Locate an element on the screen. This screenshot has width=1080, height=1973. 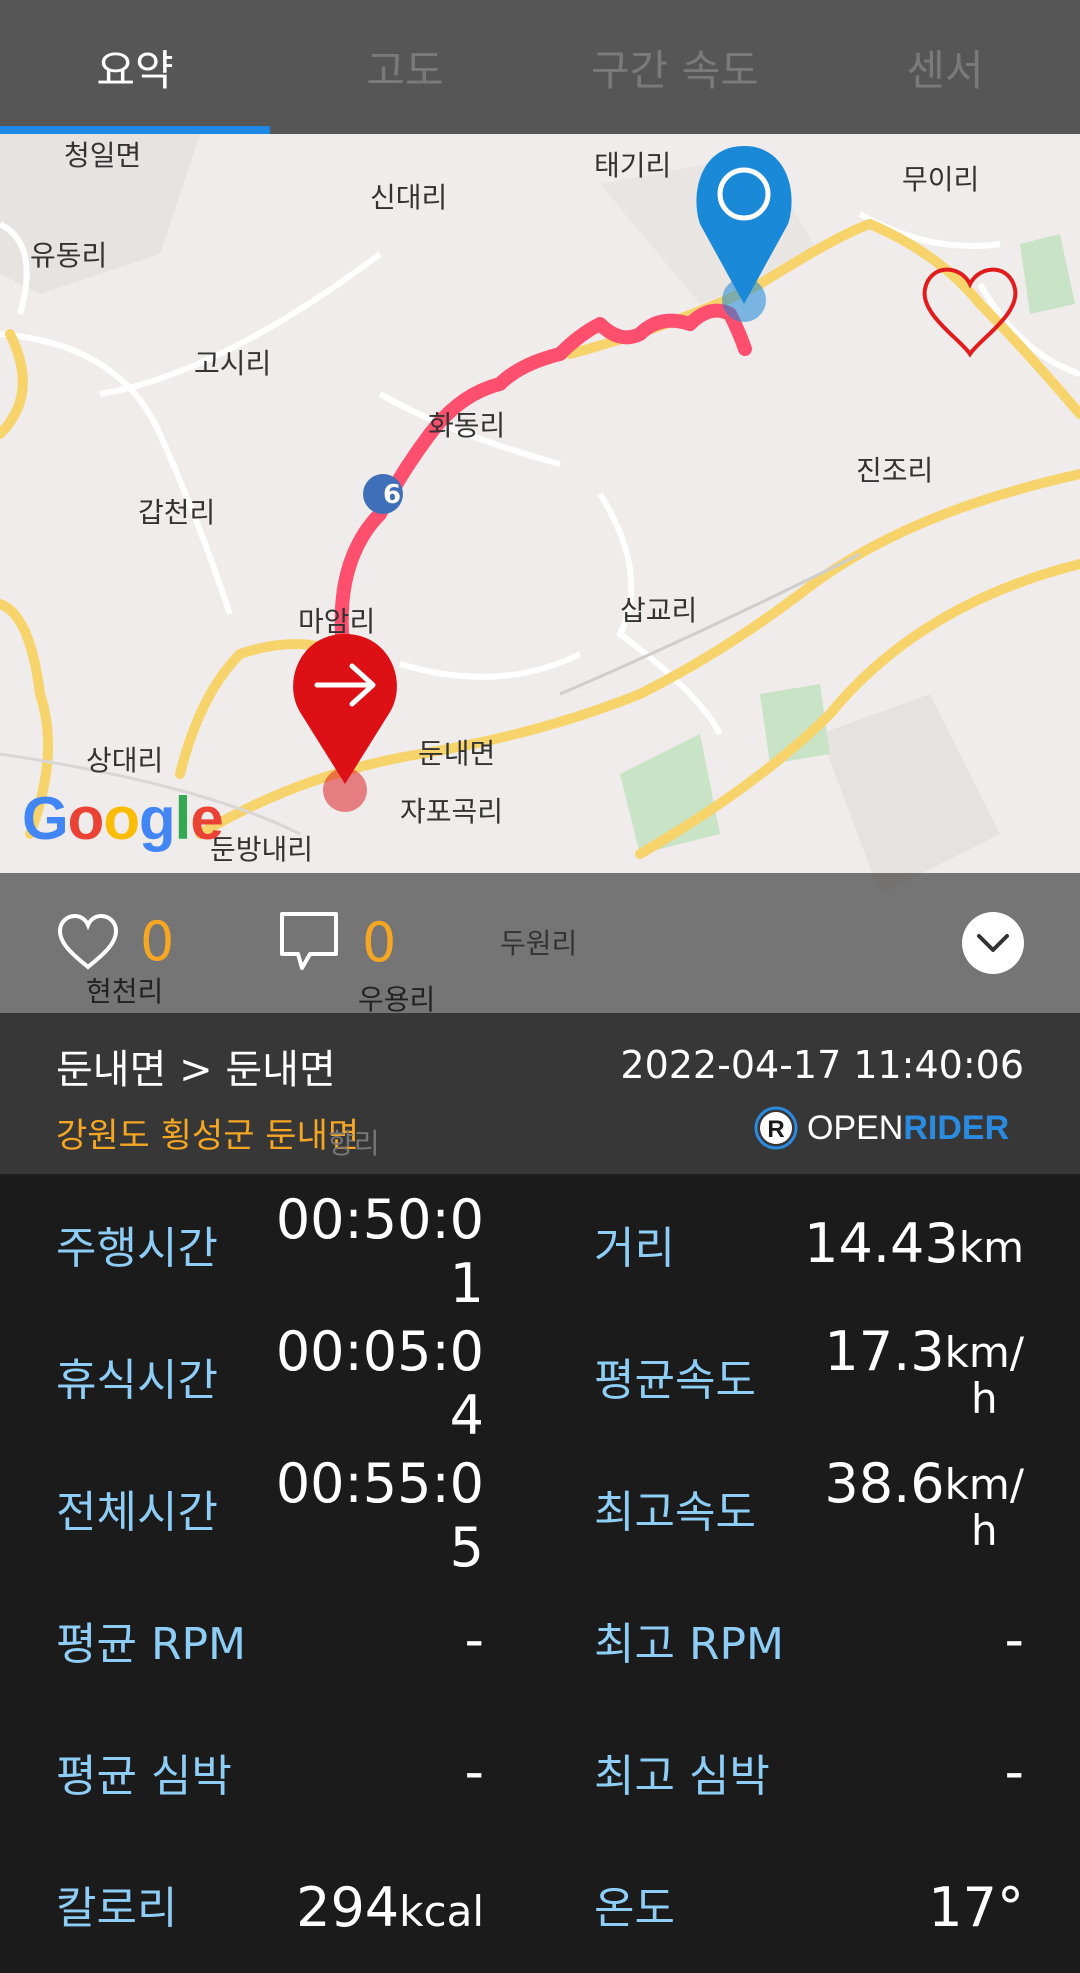
map-place-label: 마암리 is located at coordinates (337, 621).